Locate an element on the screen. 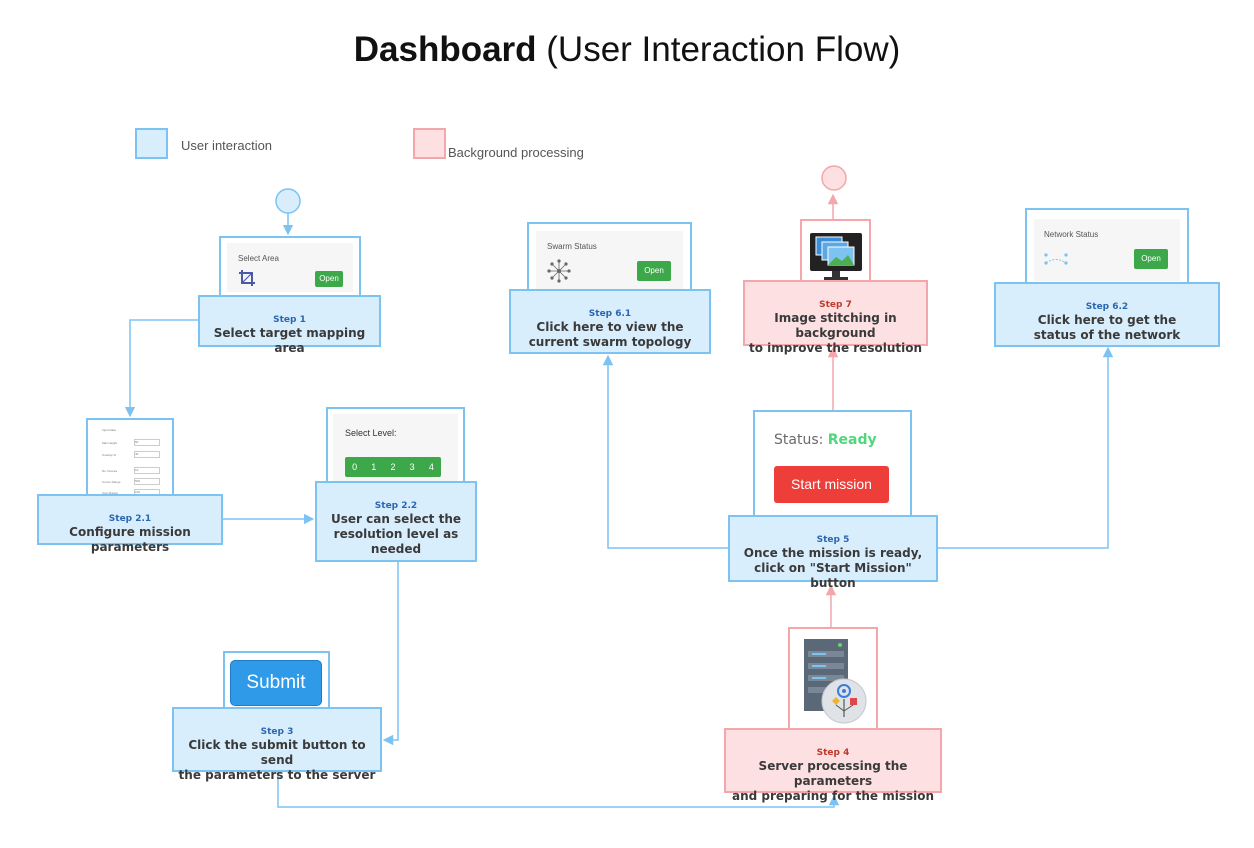 The width and height of the screenshot is (1254, 848). server-card is located at coordinates (833, 683).